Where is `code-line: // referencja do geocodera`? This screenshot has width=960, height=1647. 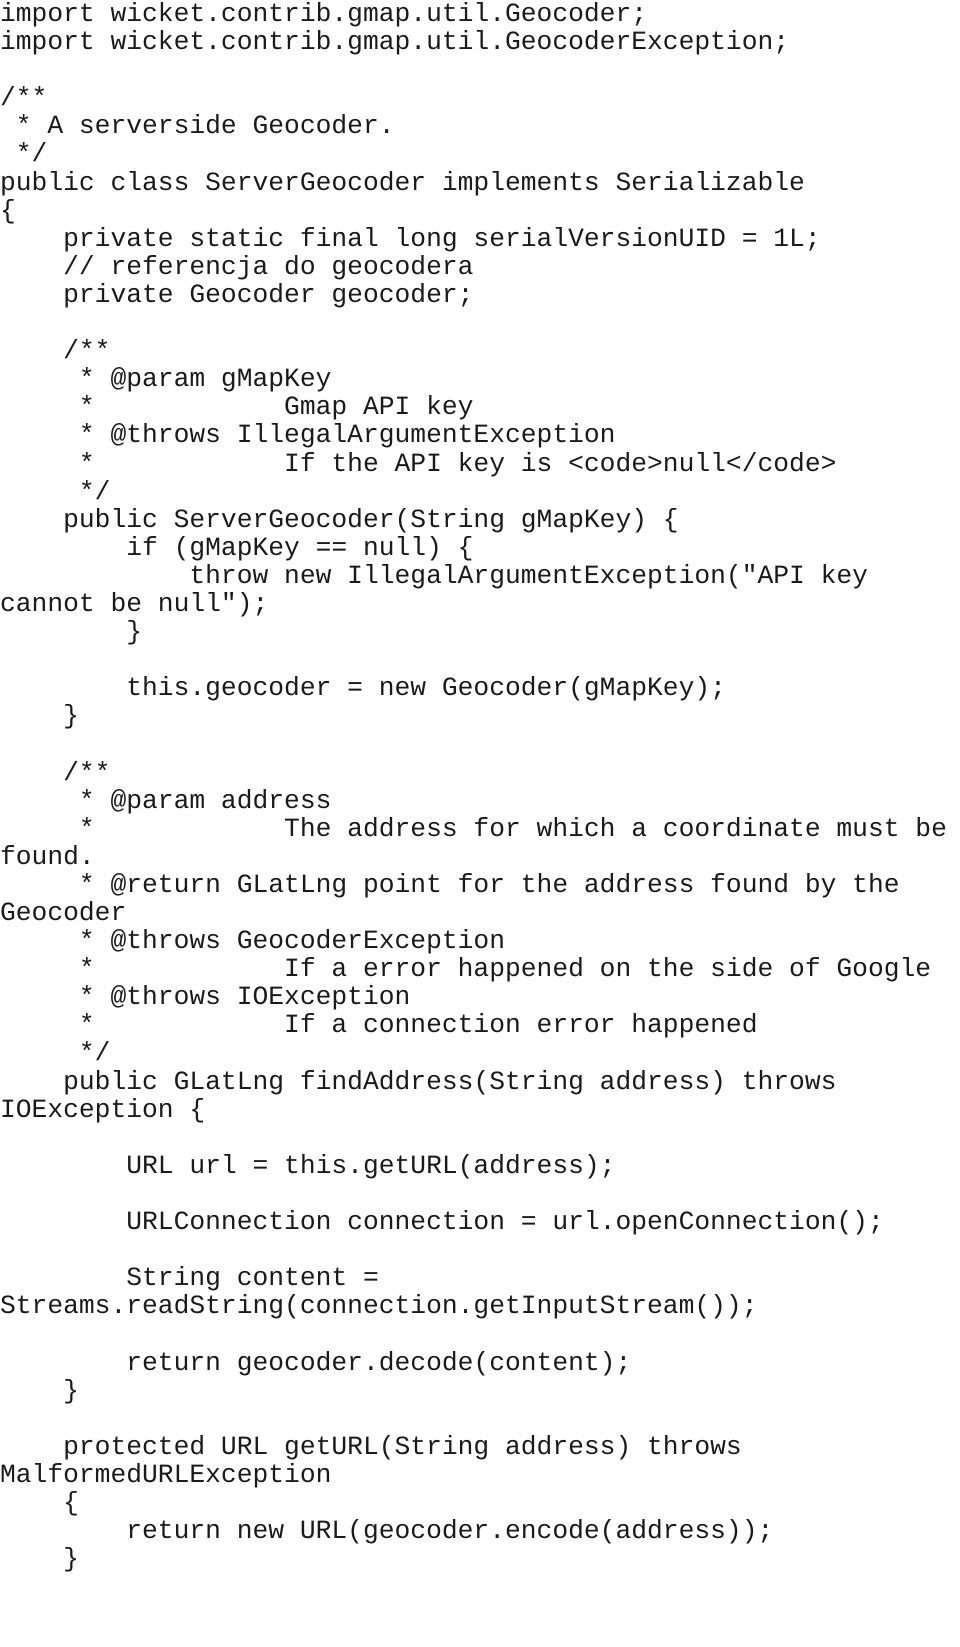 code-line: // referencja do geocodera is located at coordinates (237, 266).